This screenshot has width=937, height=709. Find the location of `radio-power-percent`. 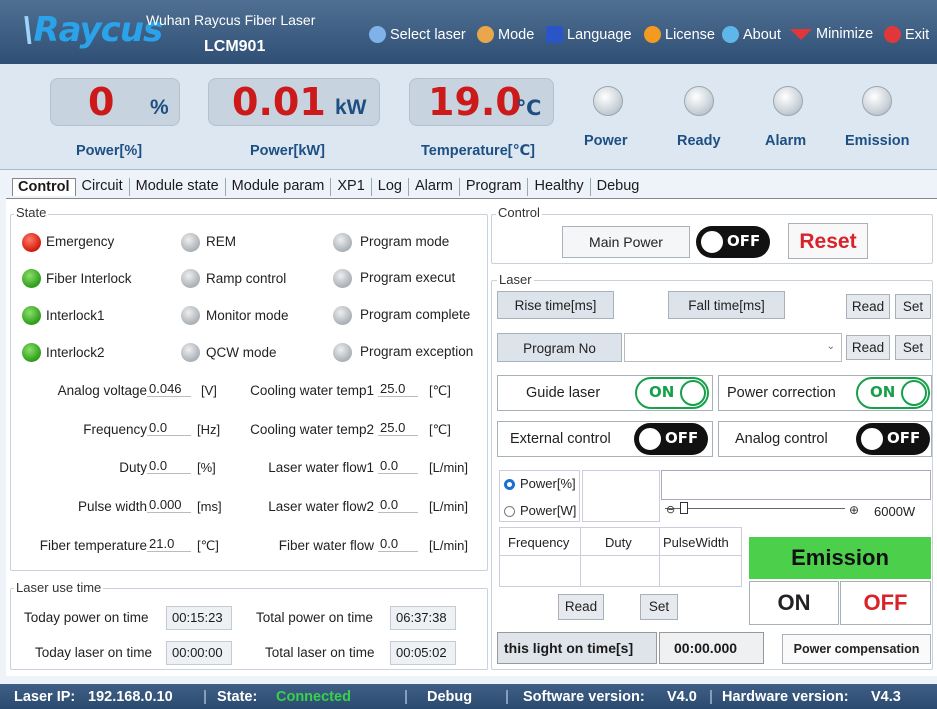

radio-power-percent is located at coordinates (509, 484).